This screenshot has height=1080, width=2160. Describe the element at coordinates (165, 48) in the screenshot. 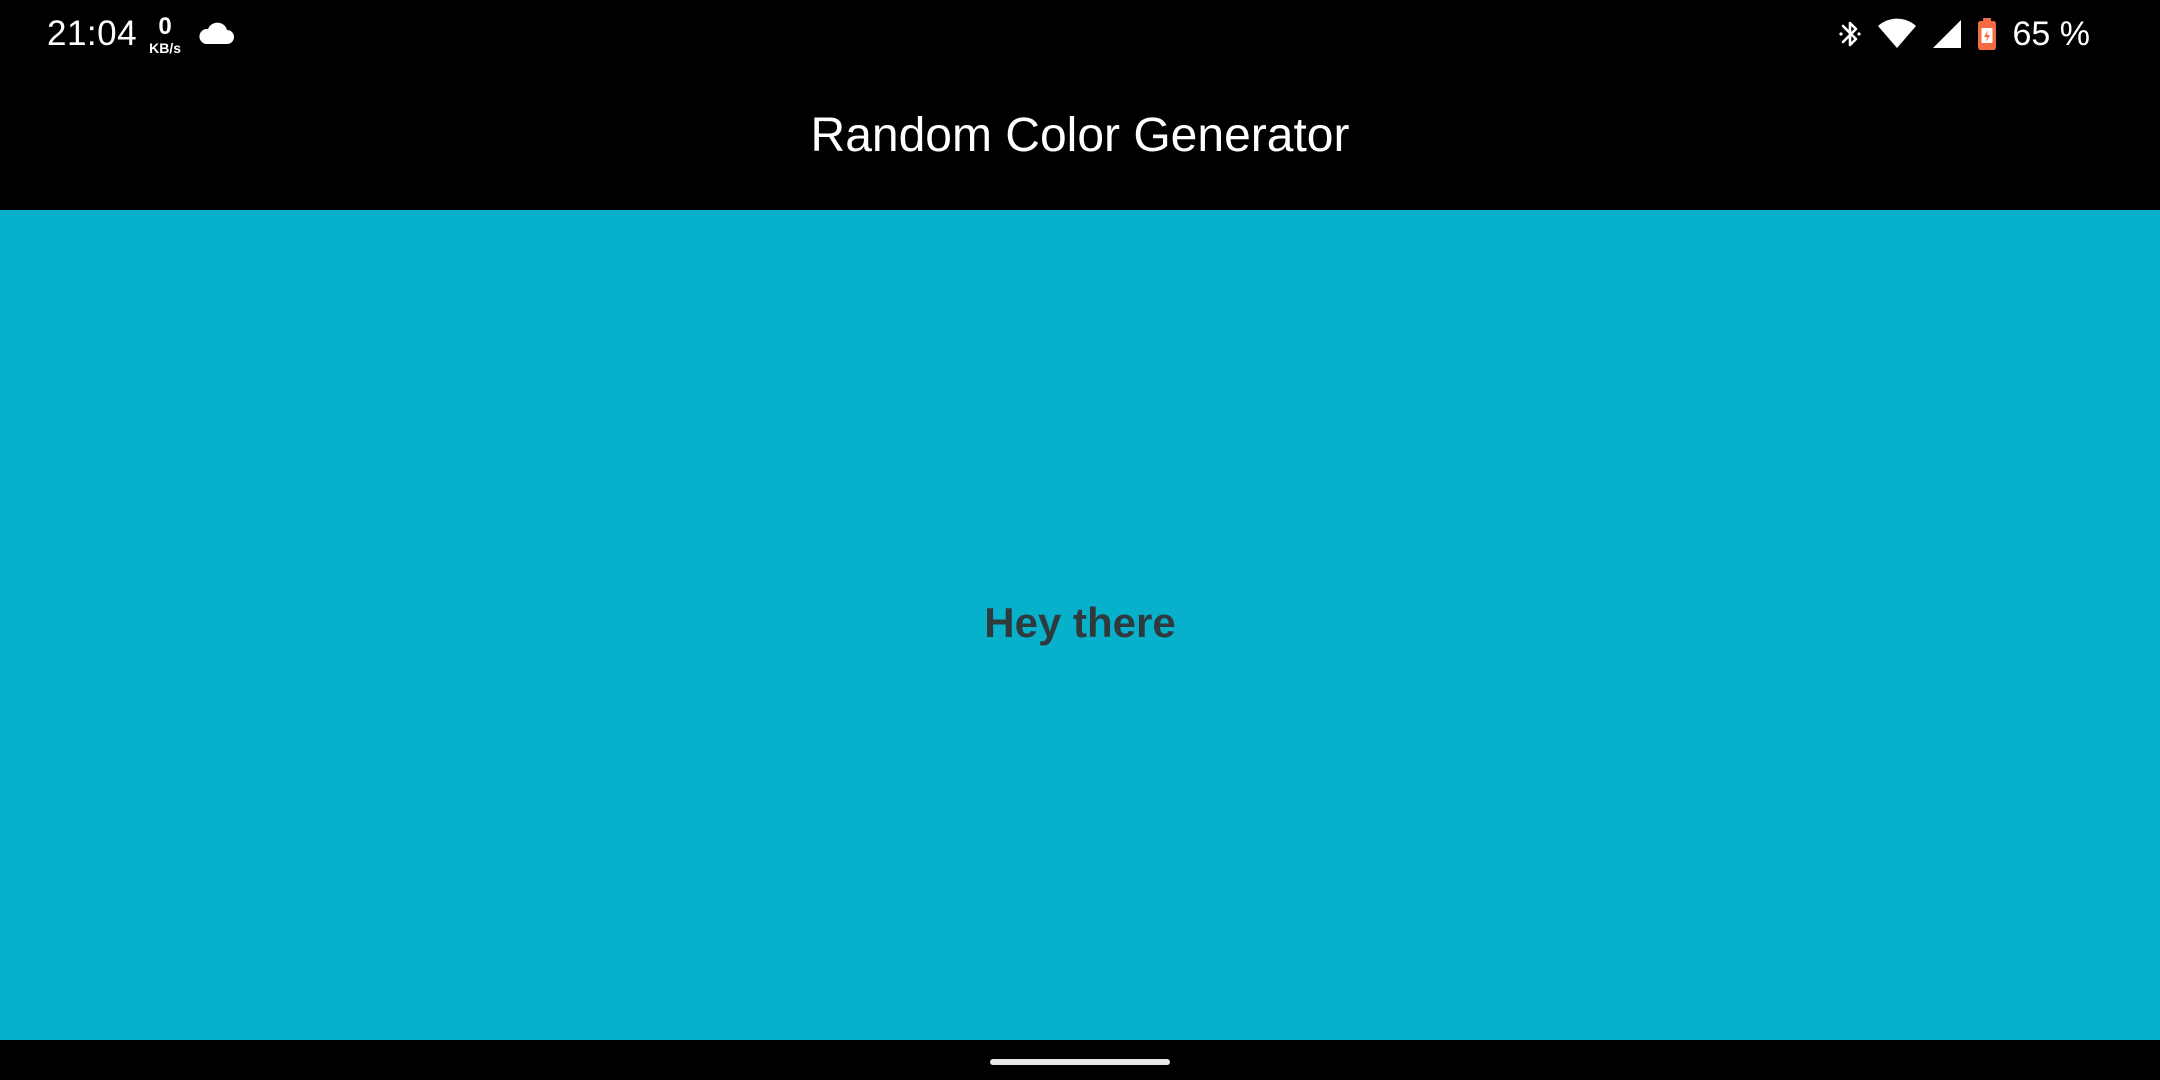

I see `network-speed-unit: KB/s` at that location.